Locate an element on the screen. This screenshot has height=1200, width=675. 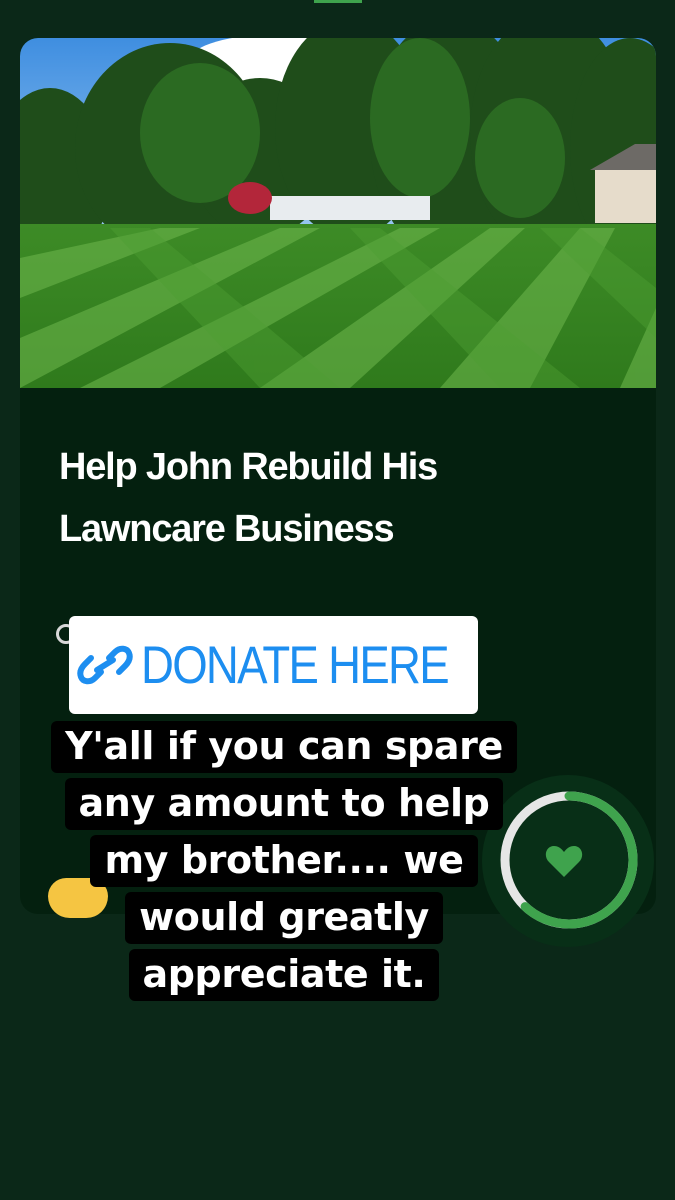
donate-link-sticker: DONATE HERE is located at coordinates (273, 665).